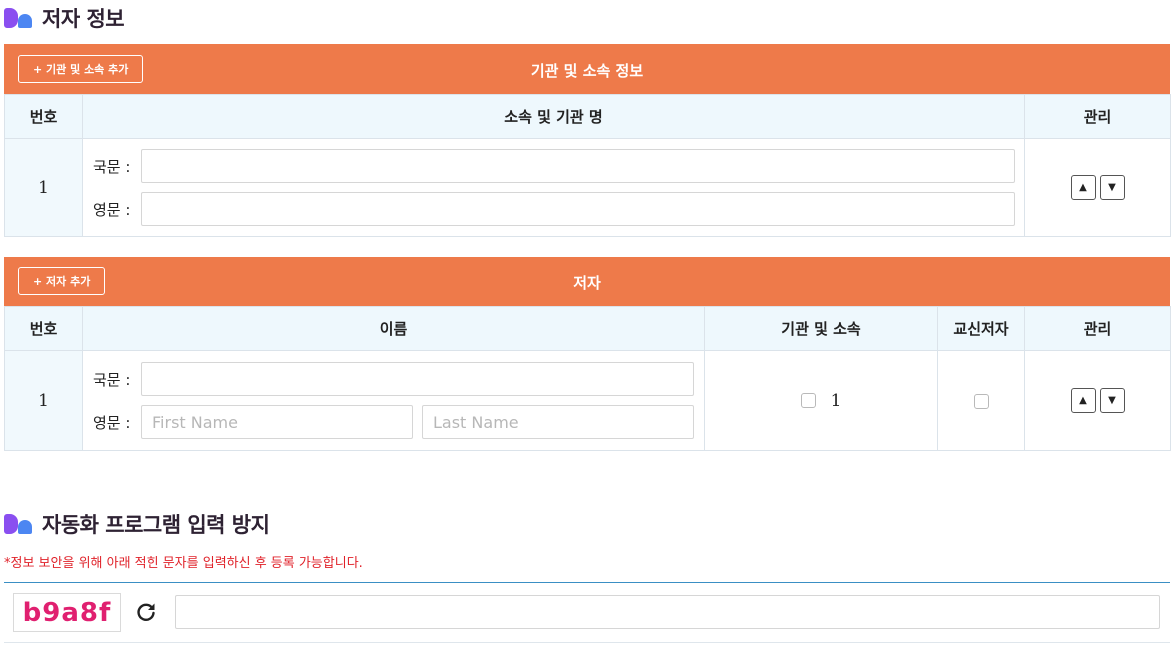 The width and height of the screenshot is (1175, 658). Describe the element at coordinates (156, 525) in the screenshot. I see `captcha-title: 자동화 프로그램 입력 방지` at that location.